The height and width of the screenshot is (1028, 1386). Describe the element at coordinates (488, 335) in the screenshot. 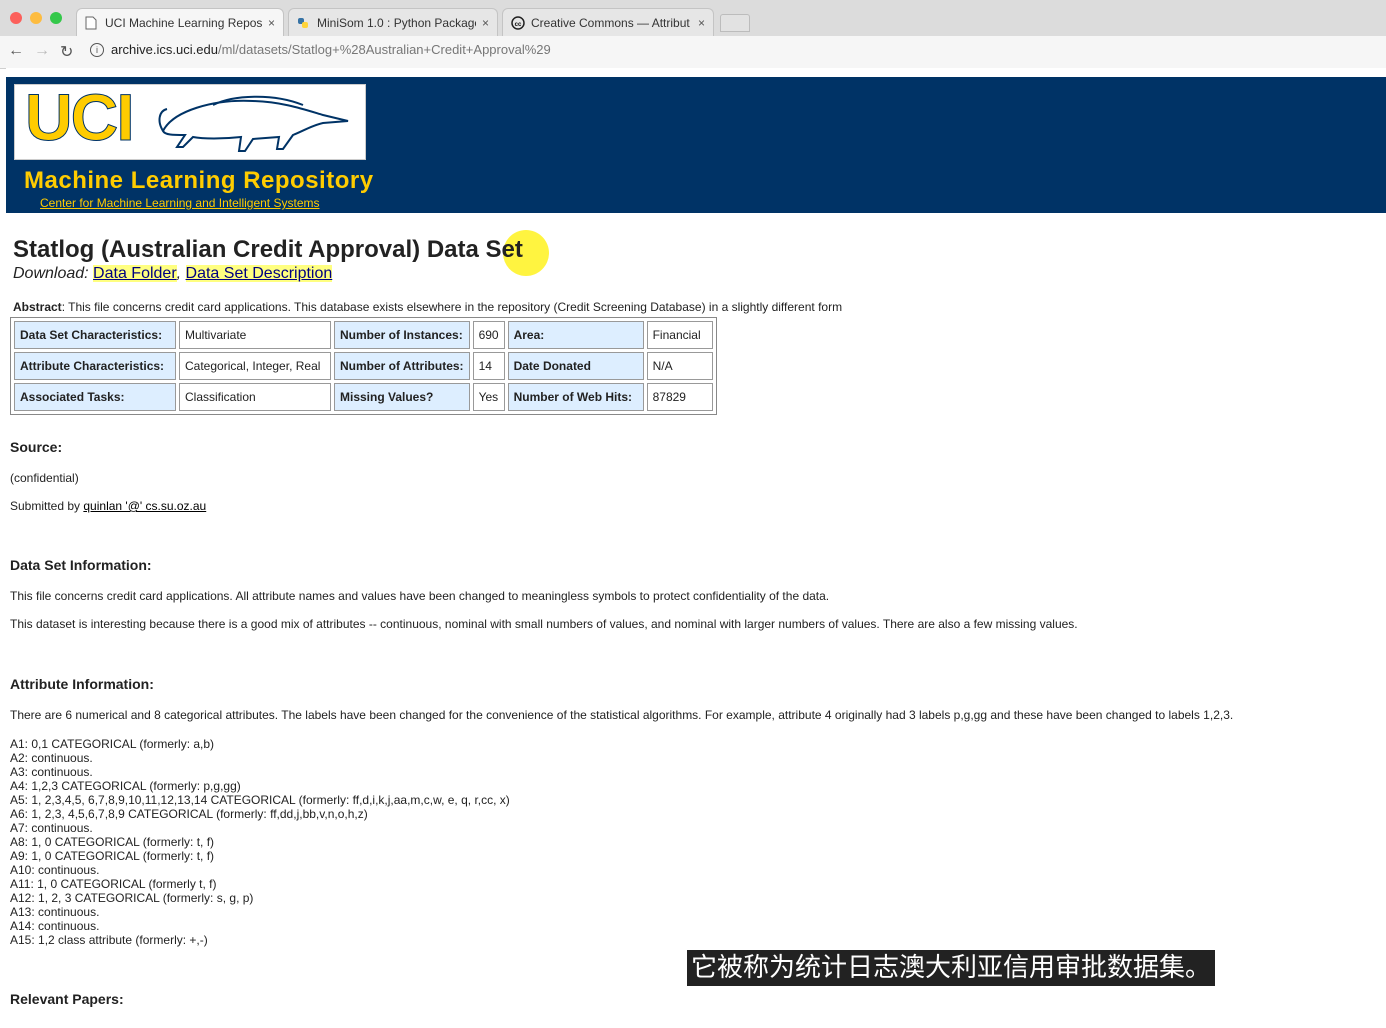

I see `table-value-cell: 690` at that location.